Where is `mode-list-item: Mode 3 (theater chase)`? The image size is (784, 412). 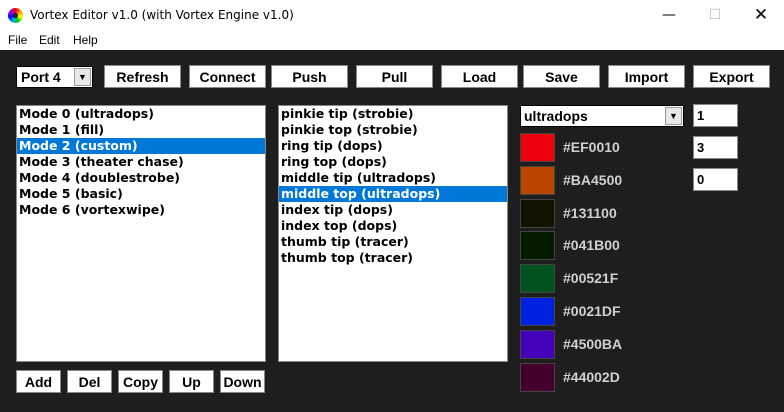 mode-list-item: Mode 3 (theater chase) is located at coordinates (141, 162).